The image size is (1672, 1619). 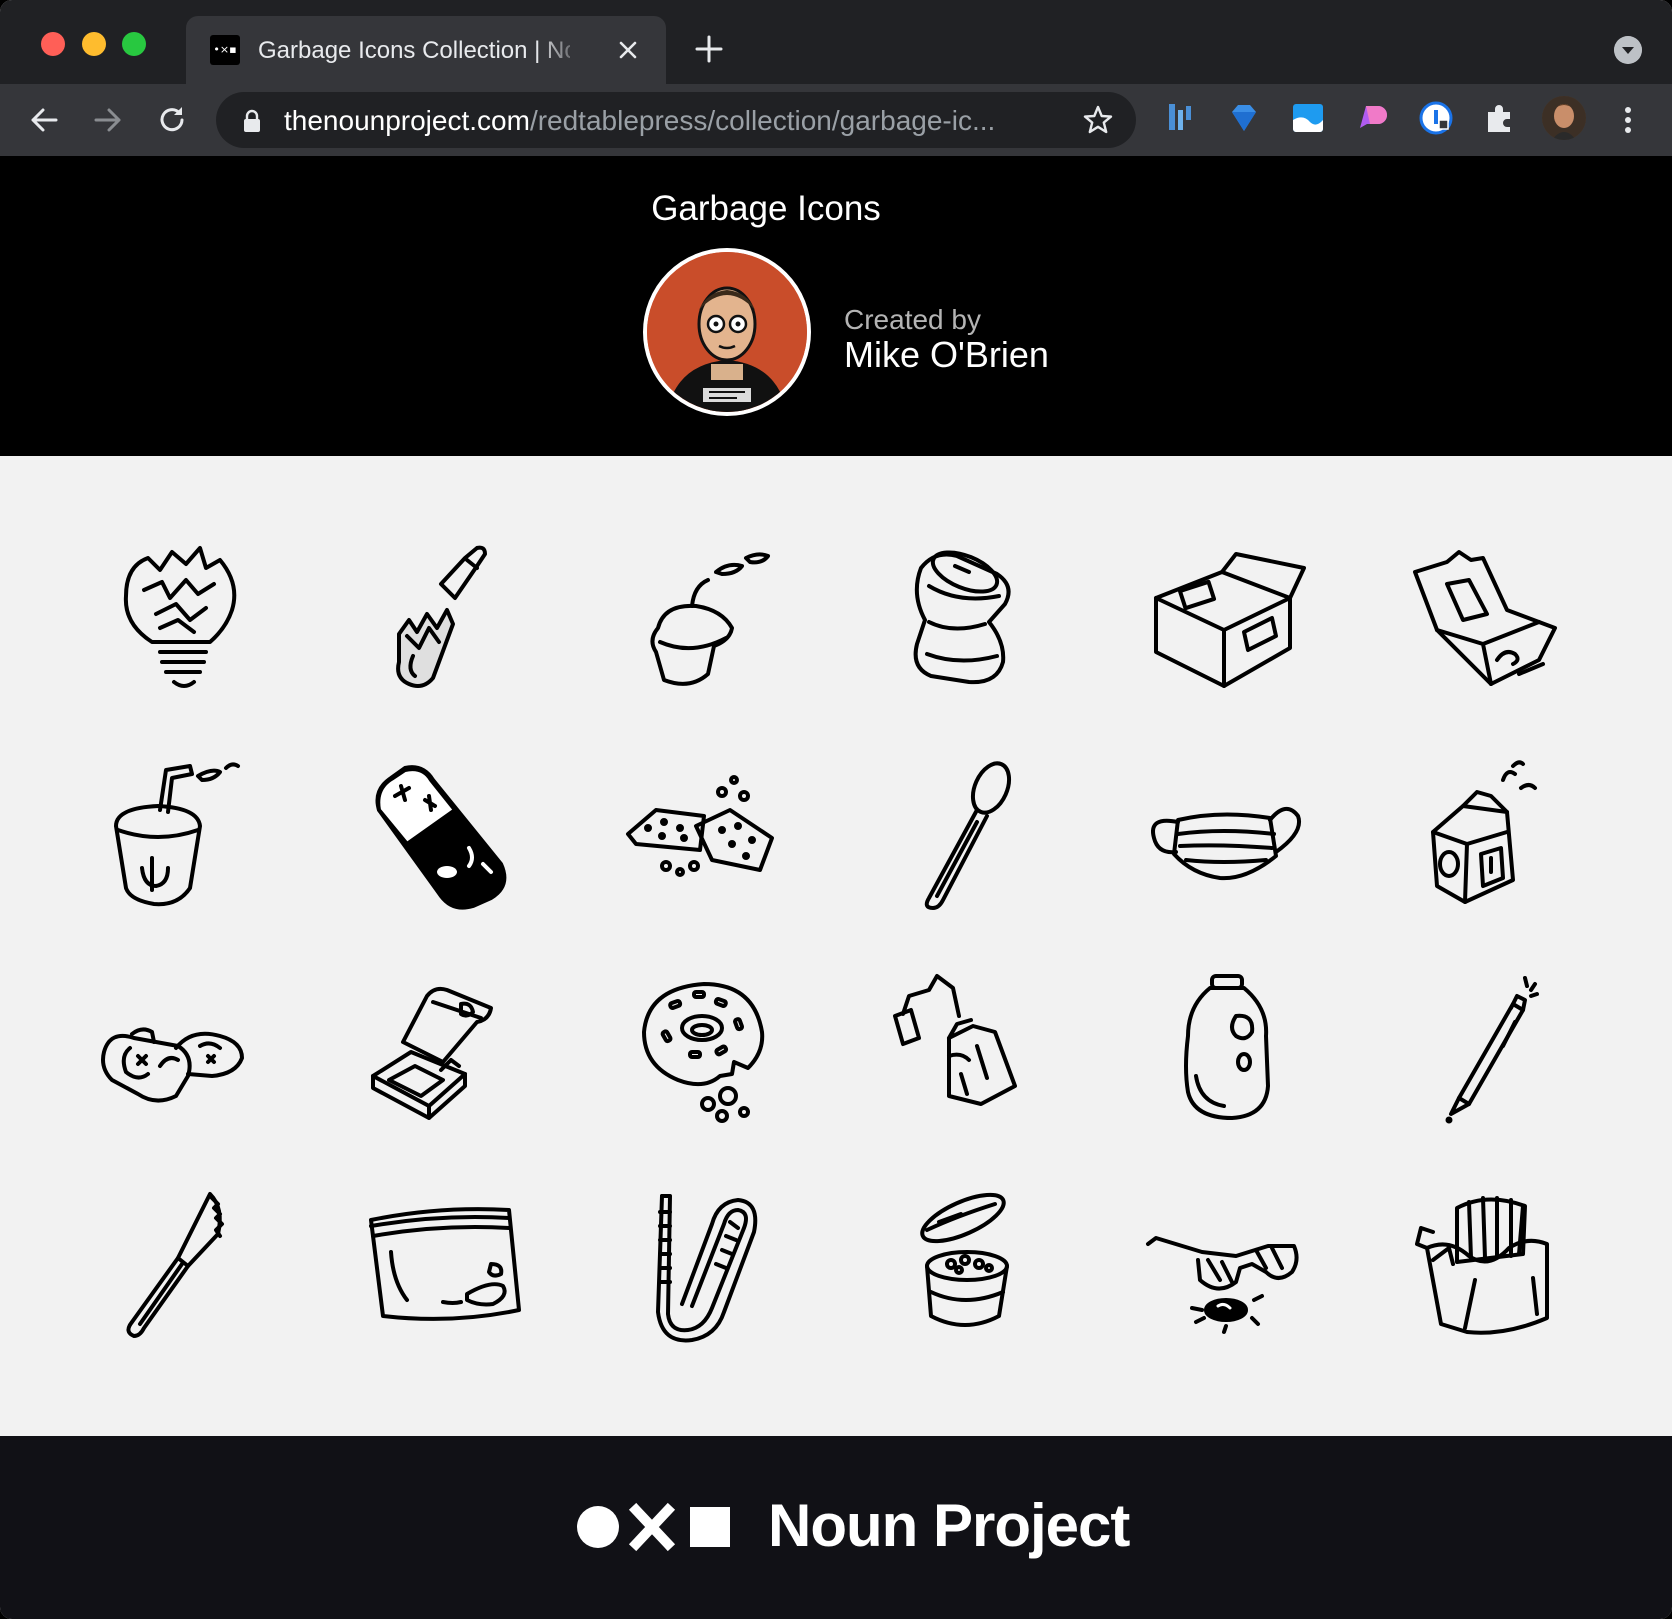 I want to click on author-avatar, so click(x=727, y=332).